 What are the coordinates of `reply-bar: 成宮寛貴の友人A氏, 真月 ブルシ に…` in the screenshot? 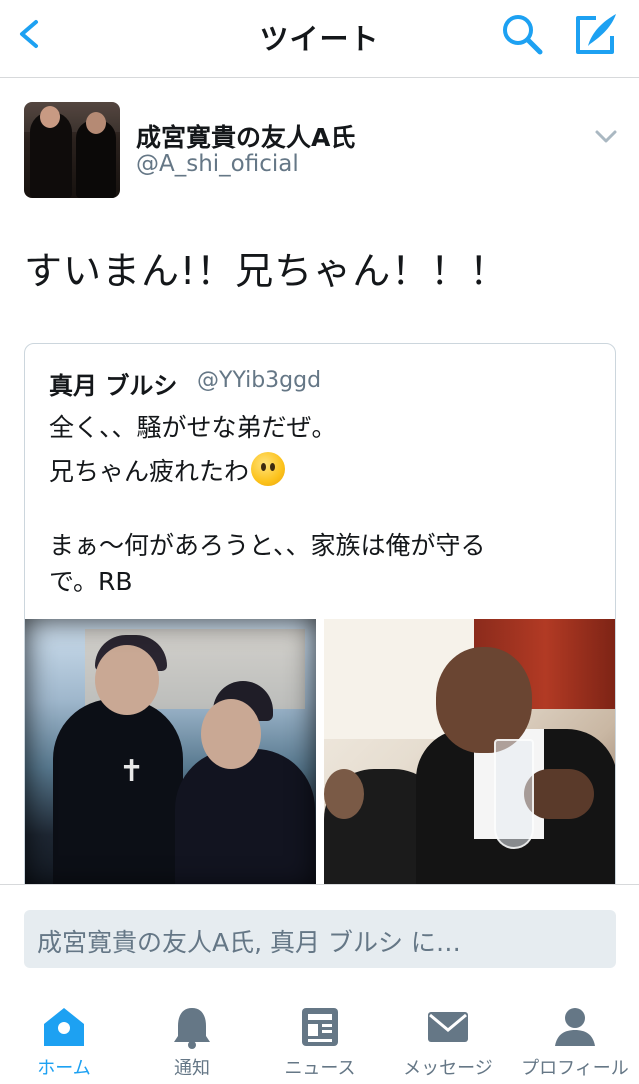 It's located at (319, 937).